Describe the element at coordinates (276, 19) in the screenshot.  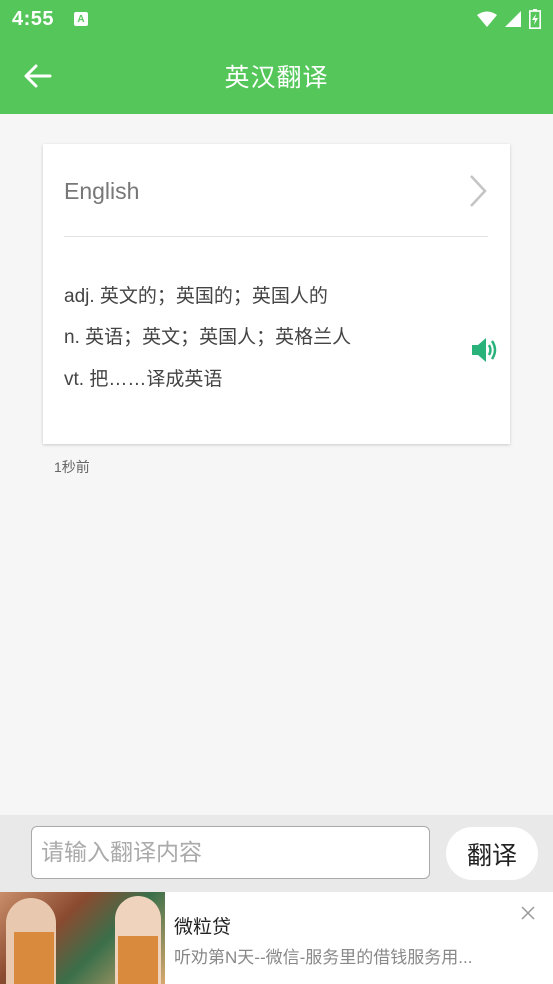
I see `status-bar: 4:55 A` at that location.